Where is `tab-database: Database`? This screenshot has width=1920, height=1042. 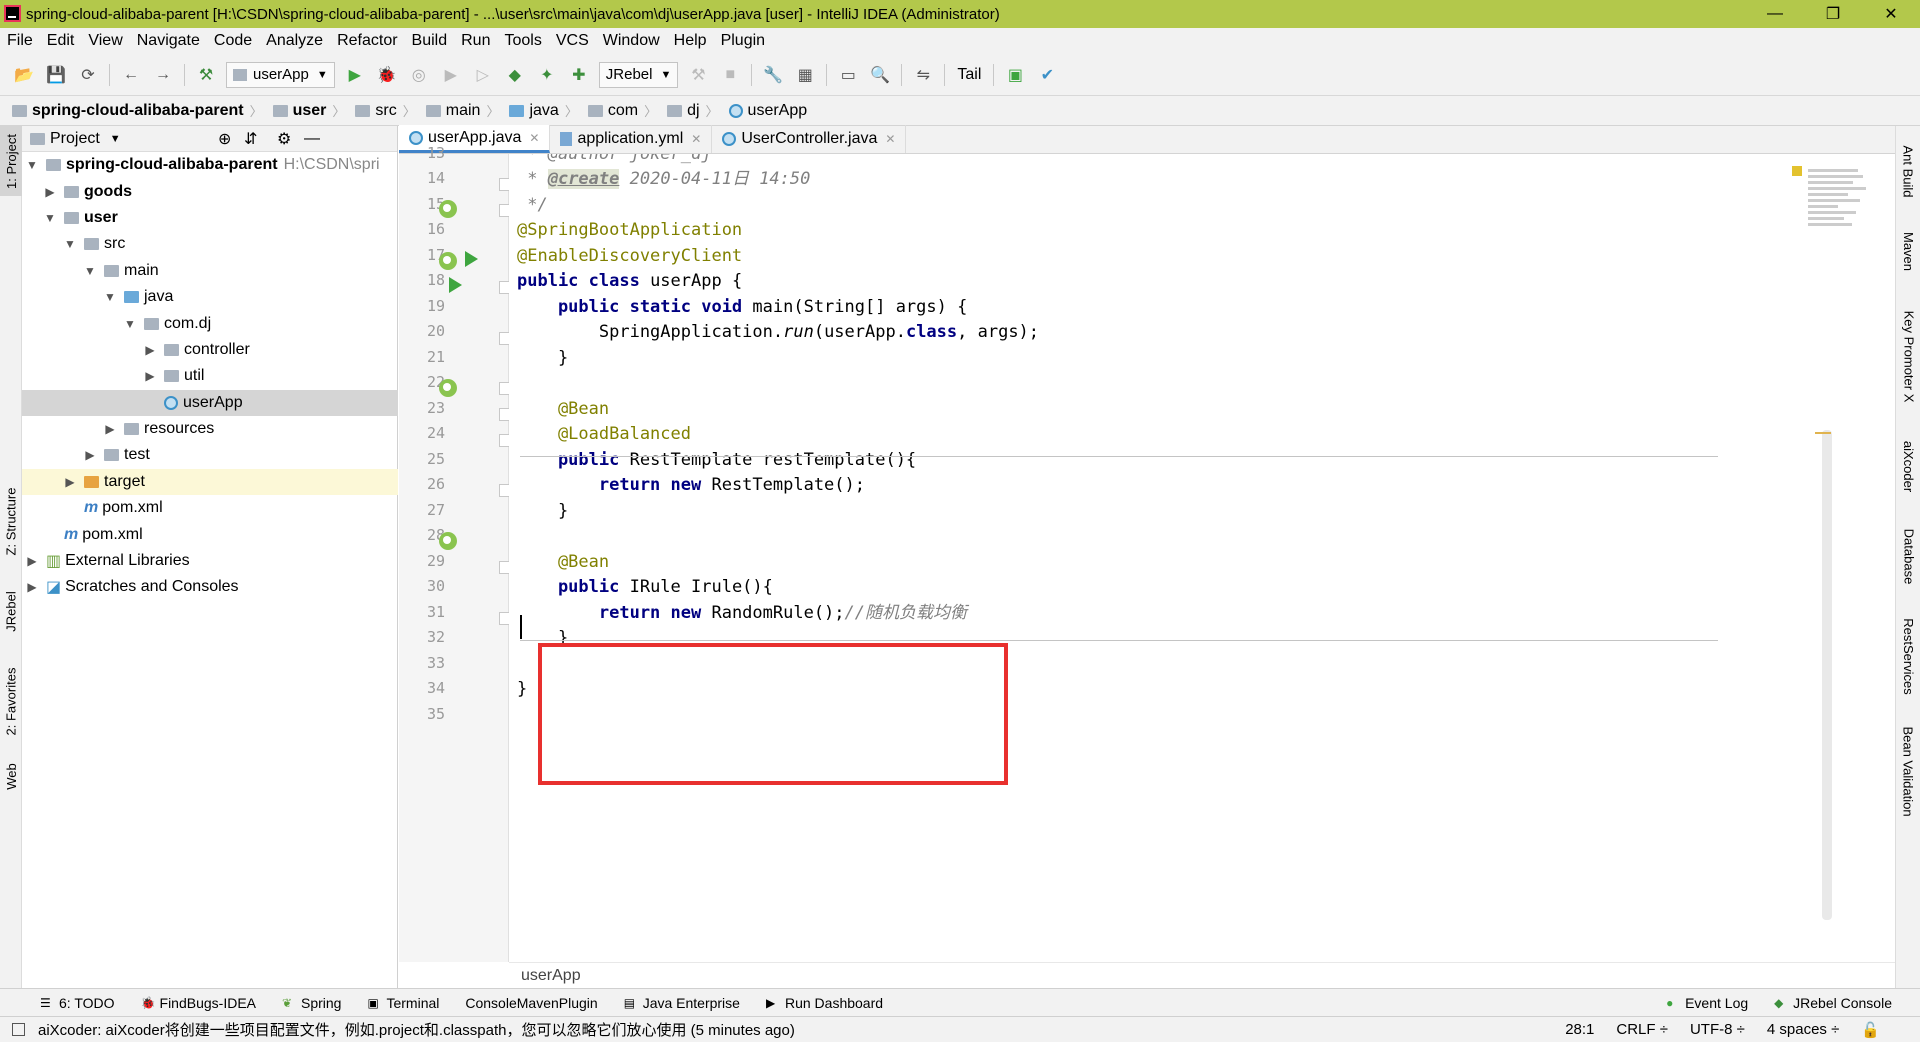
tab-database: Database is located at coordinates (1908, 556).